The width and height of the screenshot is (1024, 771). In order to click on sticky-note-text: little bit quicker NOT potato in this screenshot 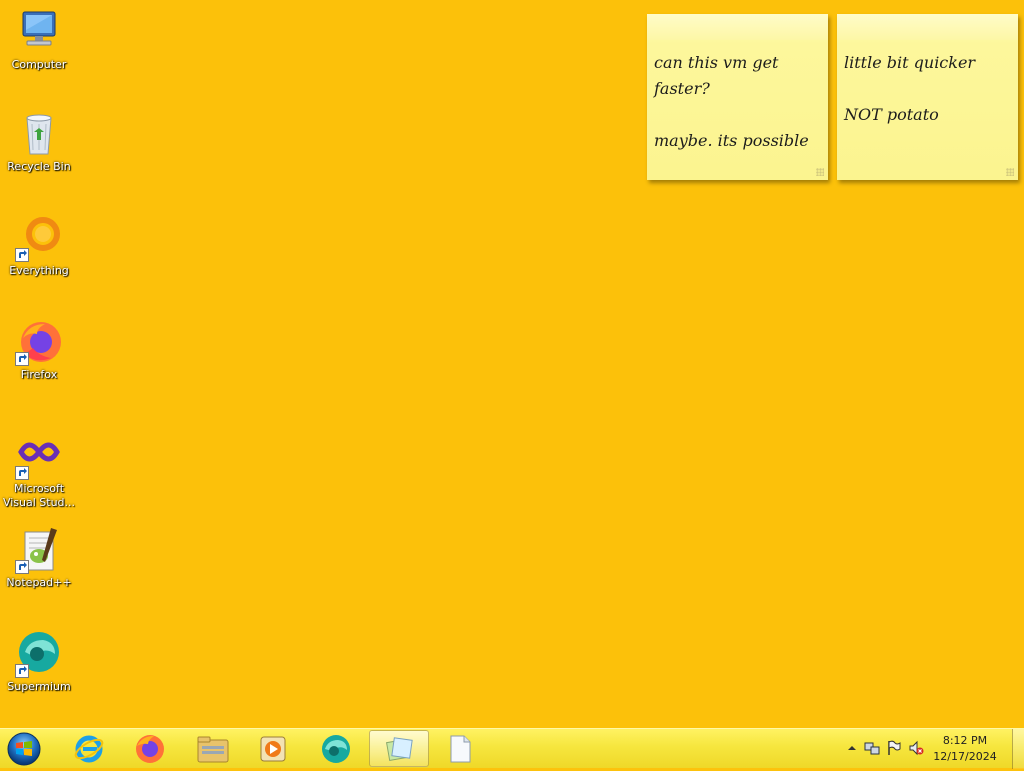, I will do `click(927, 84)`.